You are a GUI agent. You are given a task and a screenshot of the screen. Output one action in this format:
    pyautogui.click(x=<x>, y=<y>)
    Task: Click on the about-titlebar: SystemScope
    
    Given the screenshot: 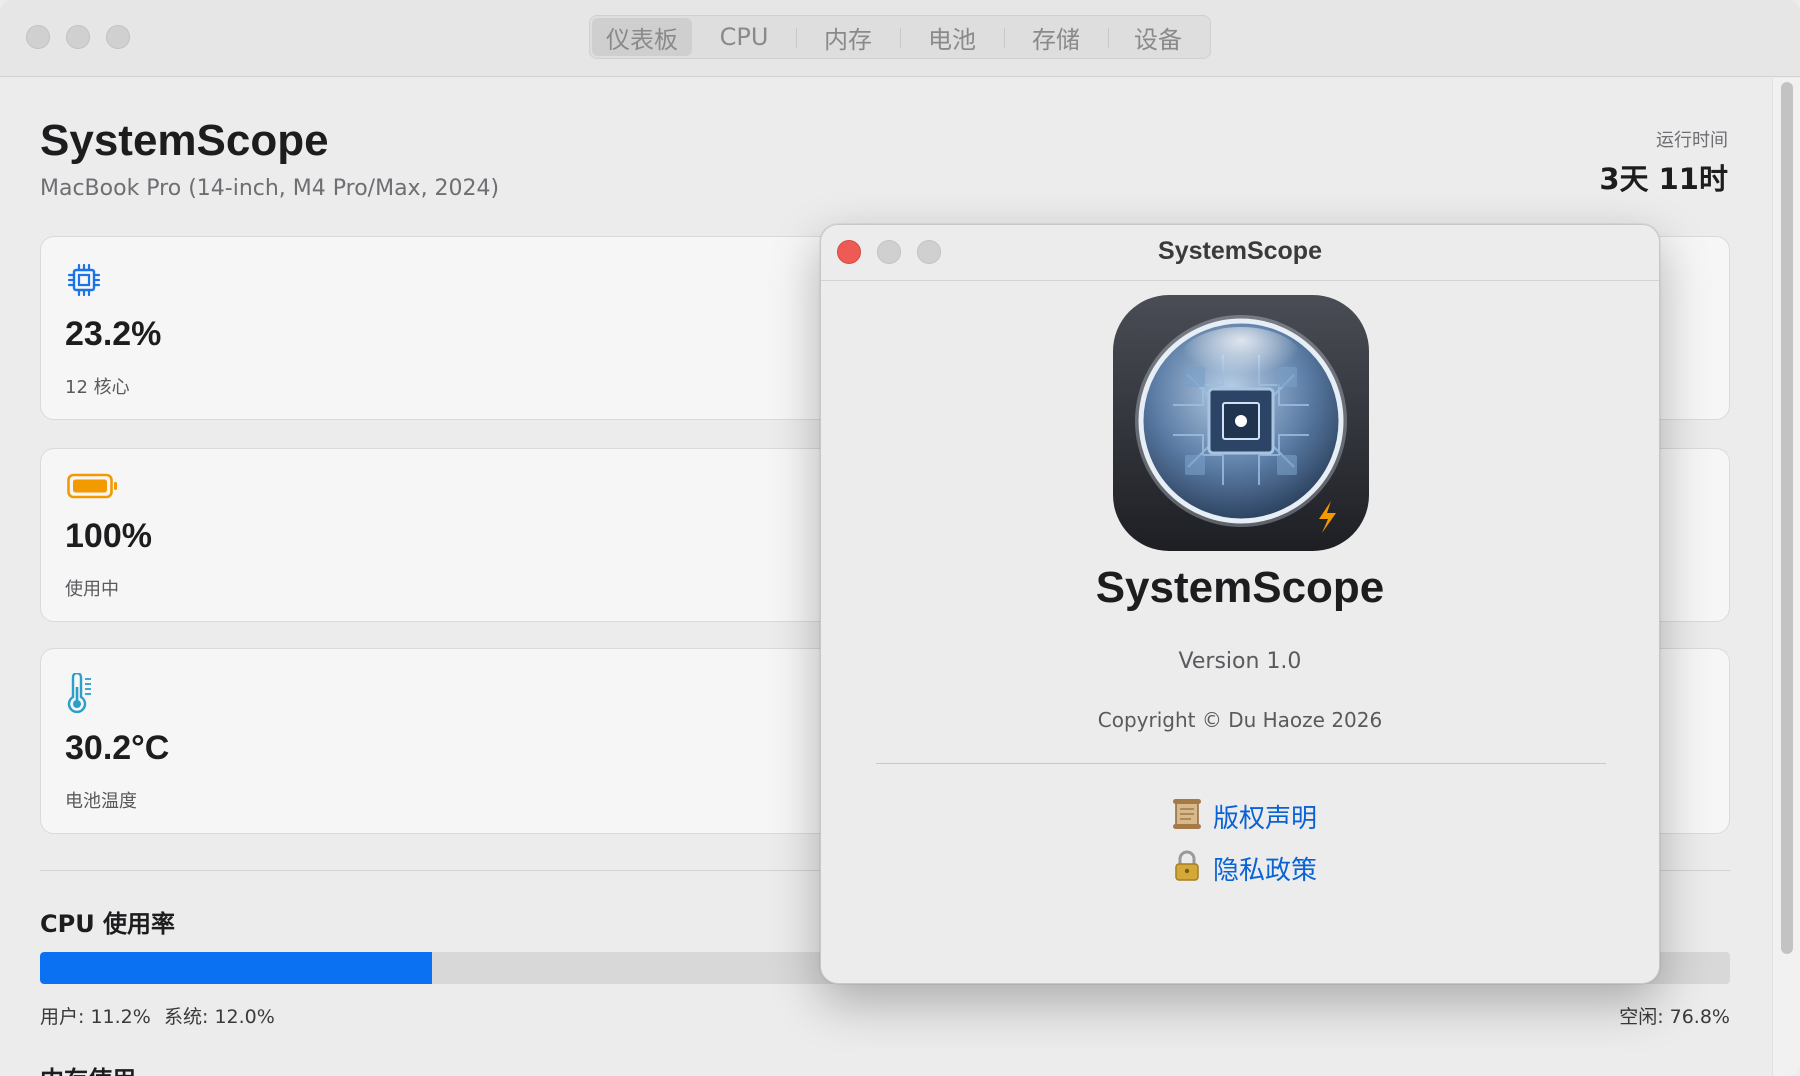 What is the action you would take?
    pyautogui.click(x=1240, y=253)
    